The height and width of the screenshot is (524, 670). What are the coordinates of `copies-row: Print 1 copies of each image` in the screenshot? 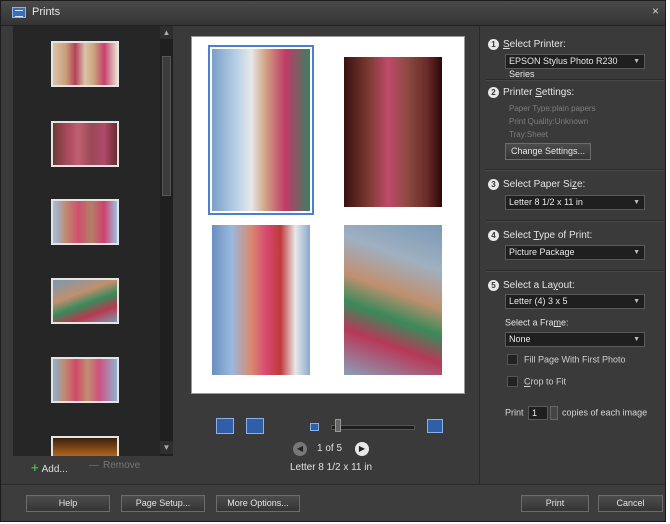 It's located at (576, 413).